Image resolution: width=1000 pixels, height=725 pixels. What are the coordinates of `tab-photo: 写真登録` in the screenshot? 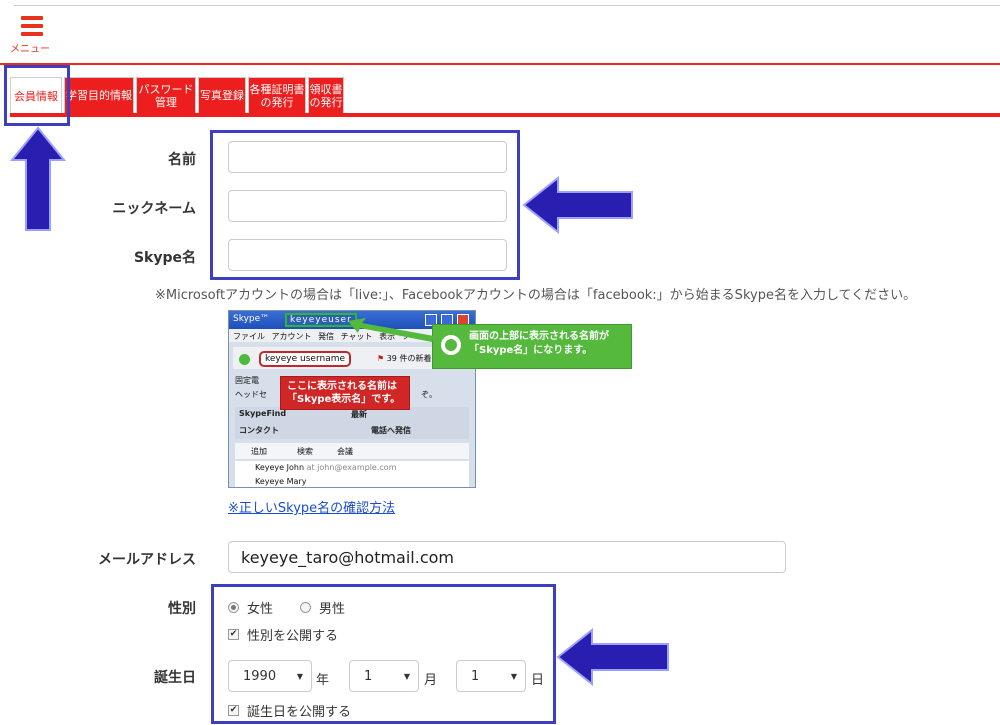 It's located at (222, 95).